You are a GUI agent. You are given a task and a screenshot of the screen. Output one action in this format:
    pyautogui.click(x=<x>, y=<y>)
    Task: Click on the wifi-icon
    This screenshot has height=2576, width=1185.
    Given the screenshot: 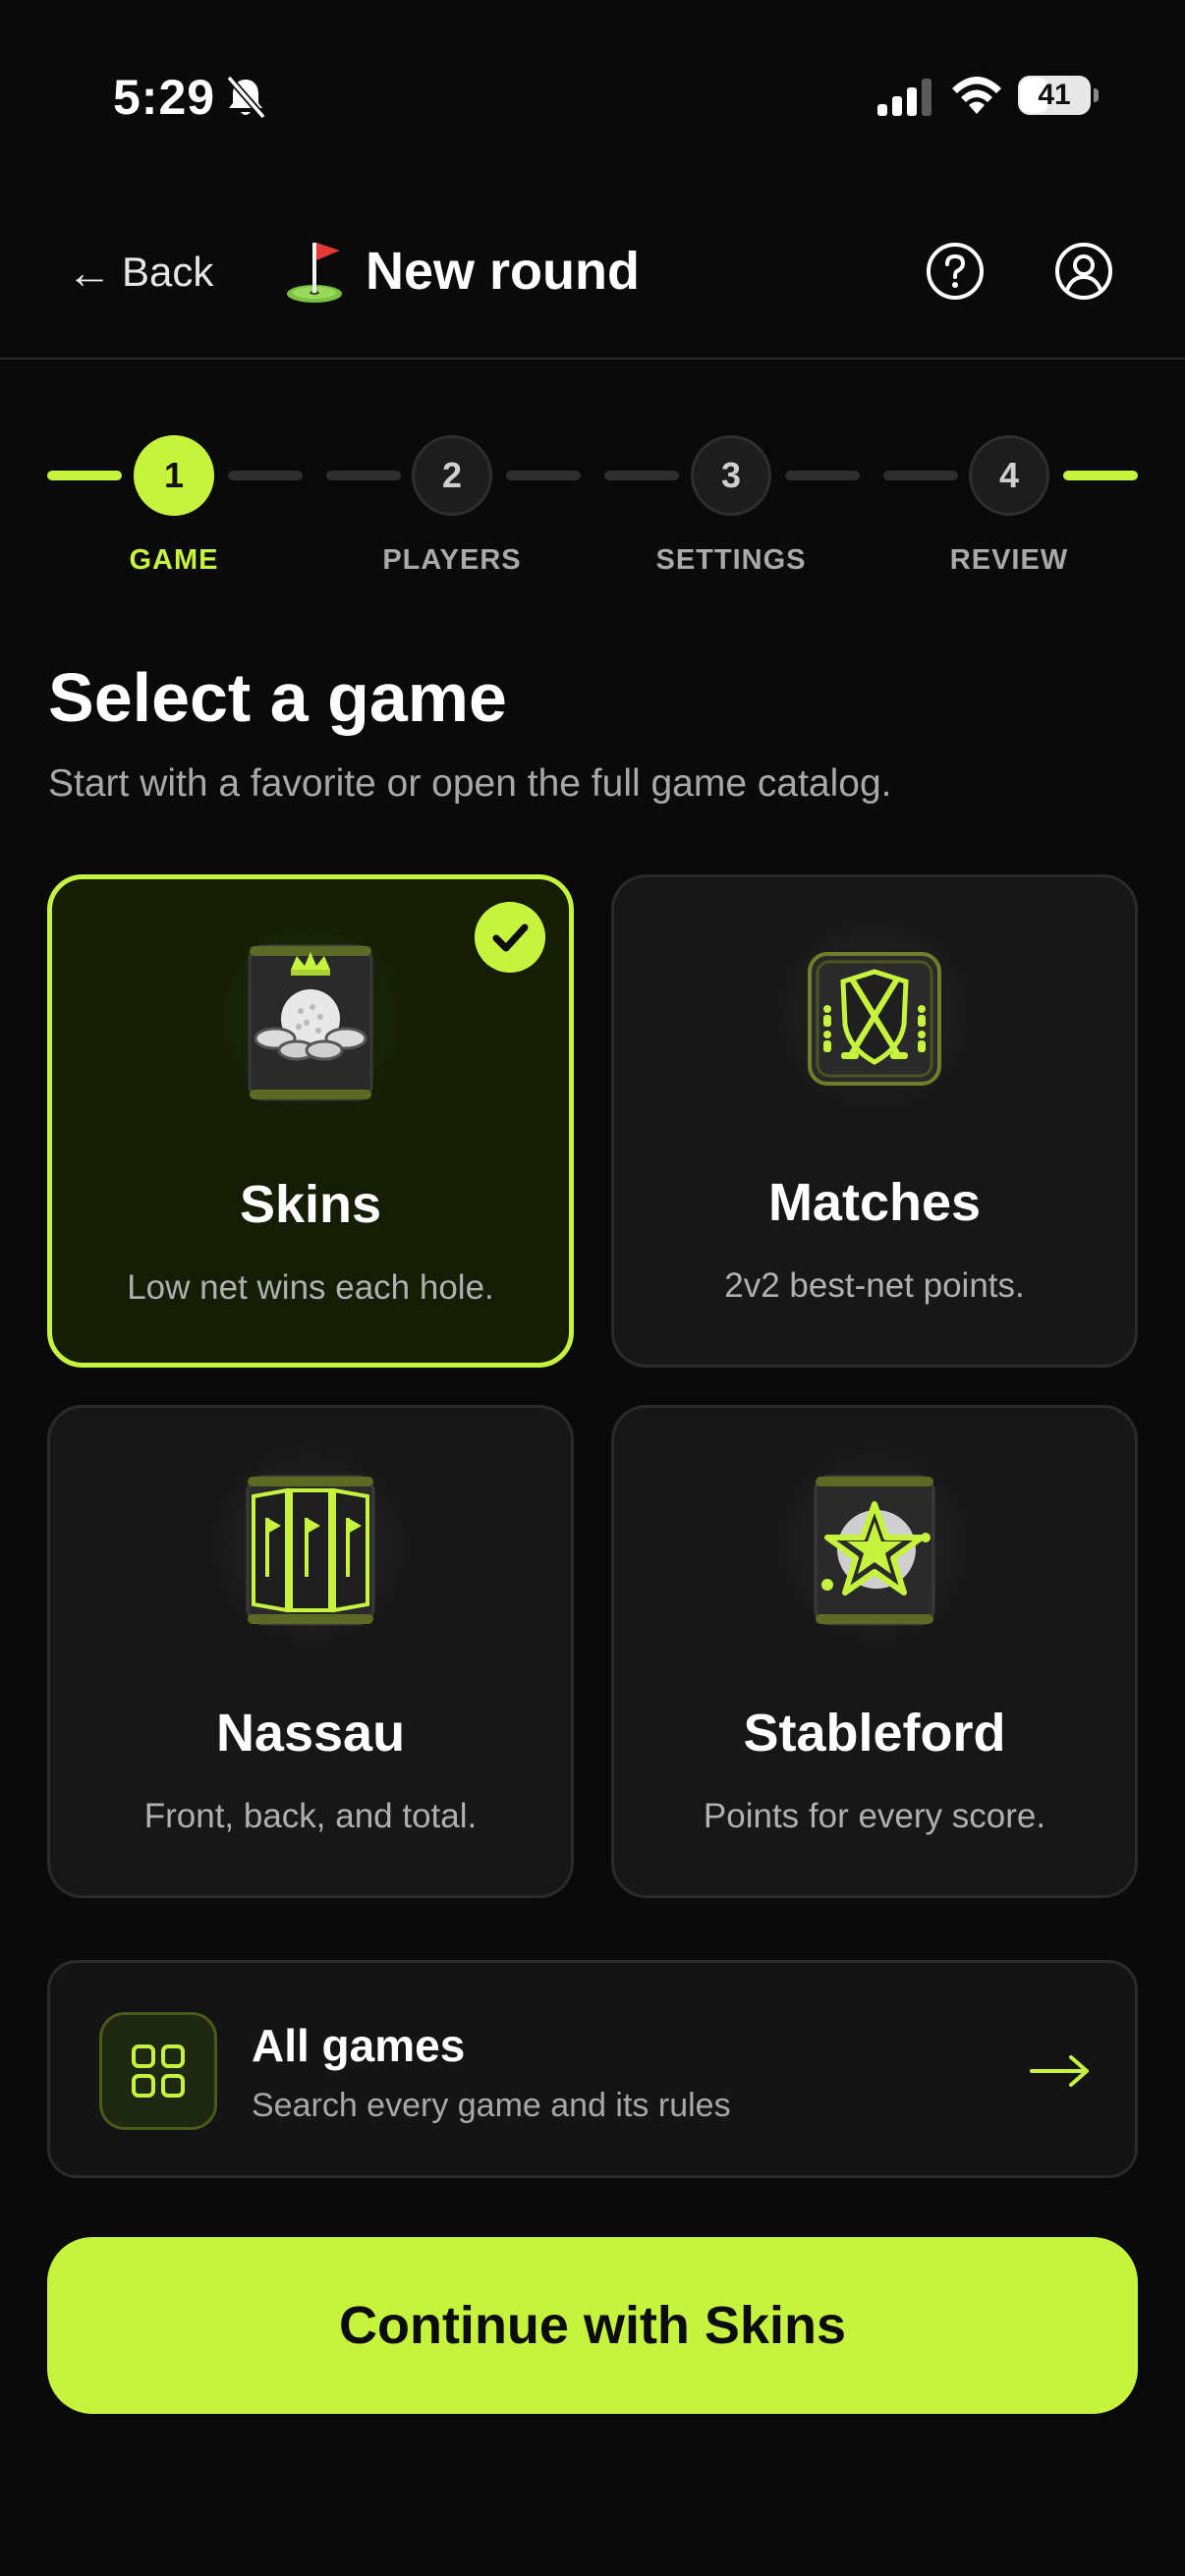 What is the action you would take?
    pyautogui.click(x=977, y=95)
    